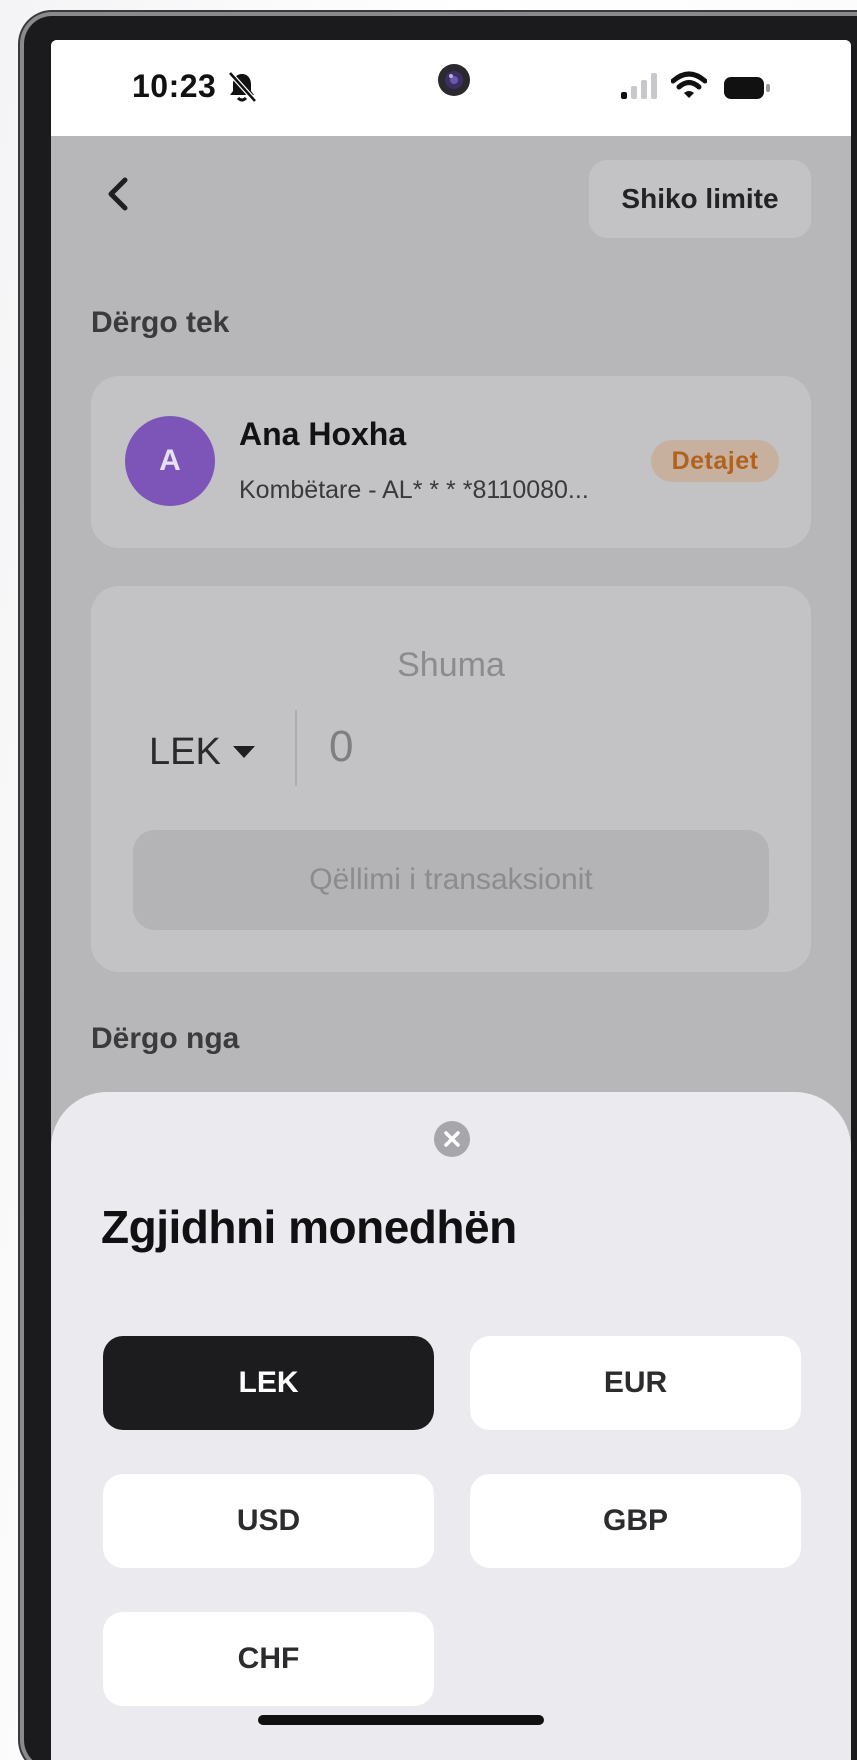 Image resolution: width=857 pixels, height=1760 pixels. I want to click on currency-option-lek: LEK, so click(268, 1383).